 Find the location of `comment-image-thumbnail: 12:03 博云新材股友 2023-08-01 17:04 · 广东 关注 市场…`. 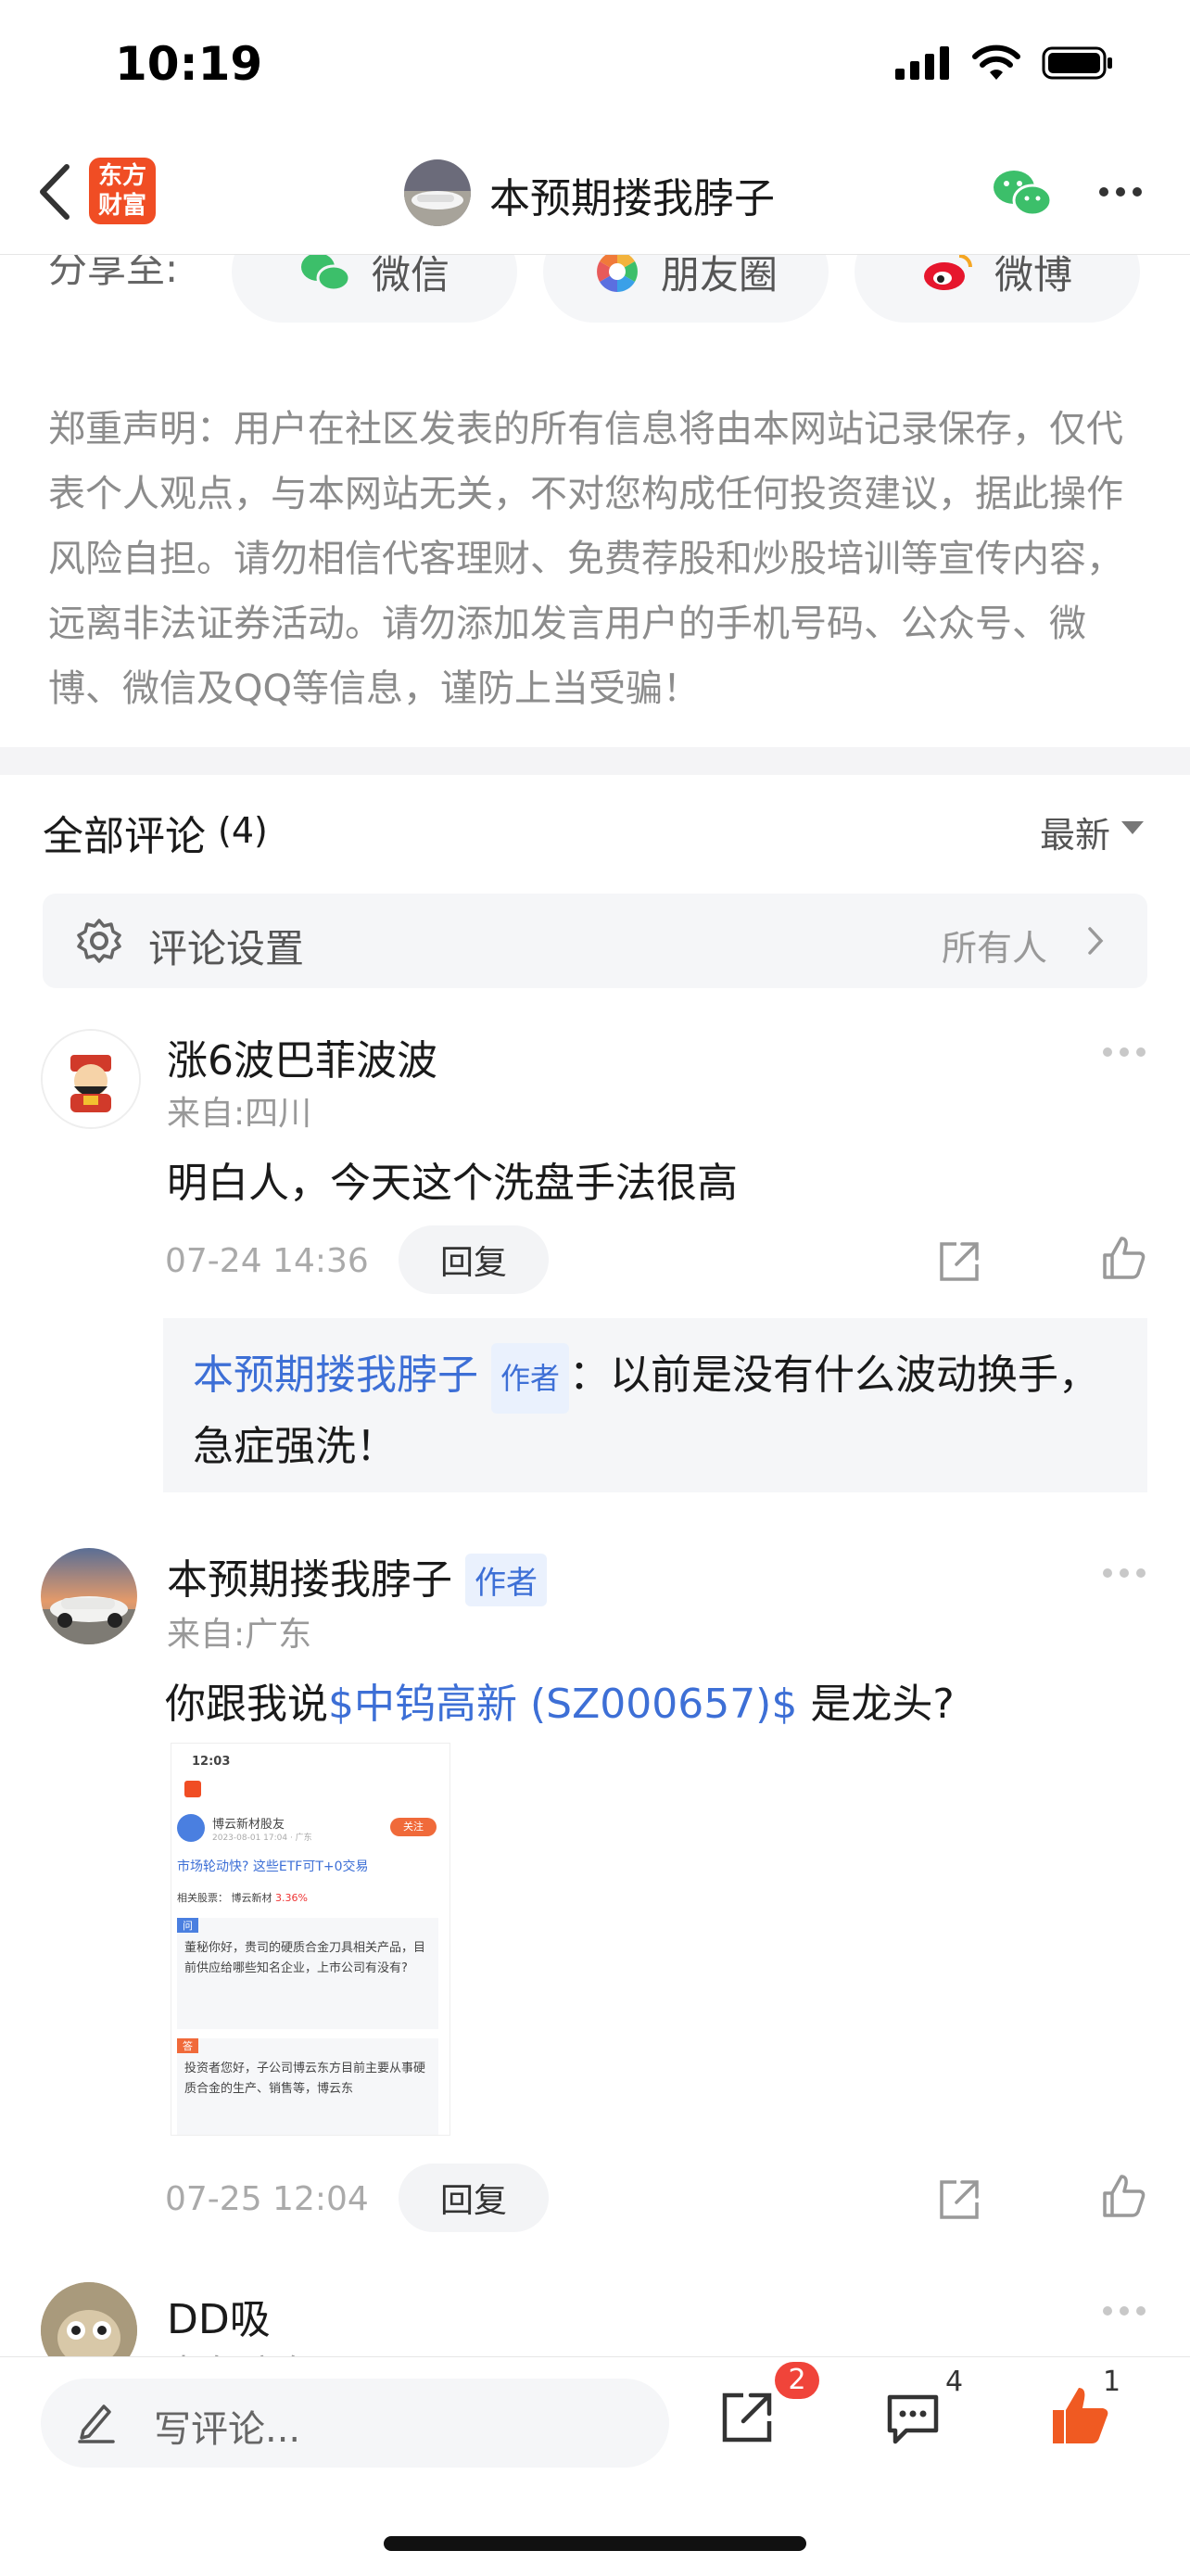

comment-image-thumbnail: 12:03 博云新材股友 2023-08-01 17:04 · 广东 关注 市场… is located at coordinates (310, 1939).